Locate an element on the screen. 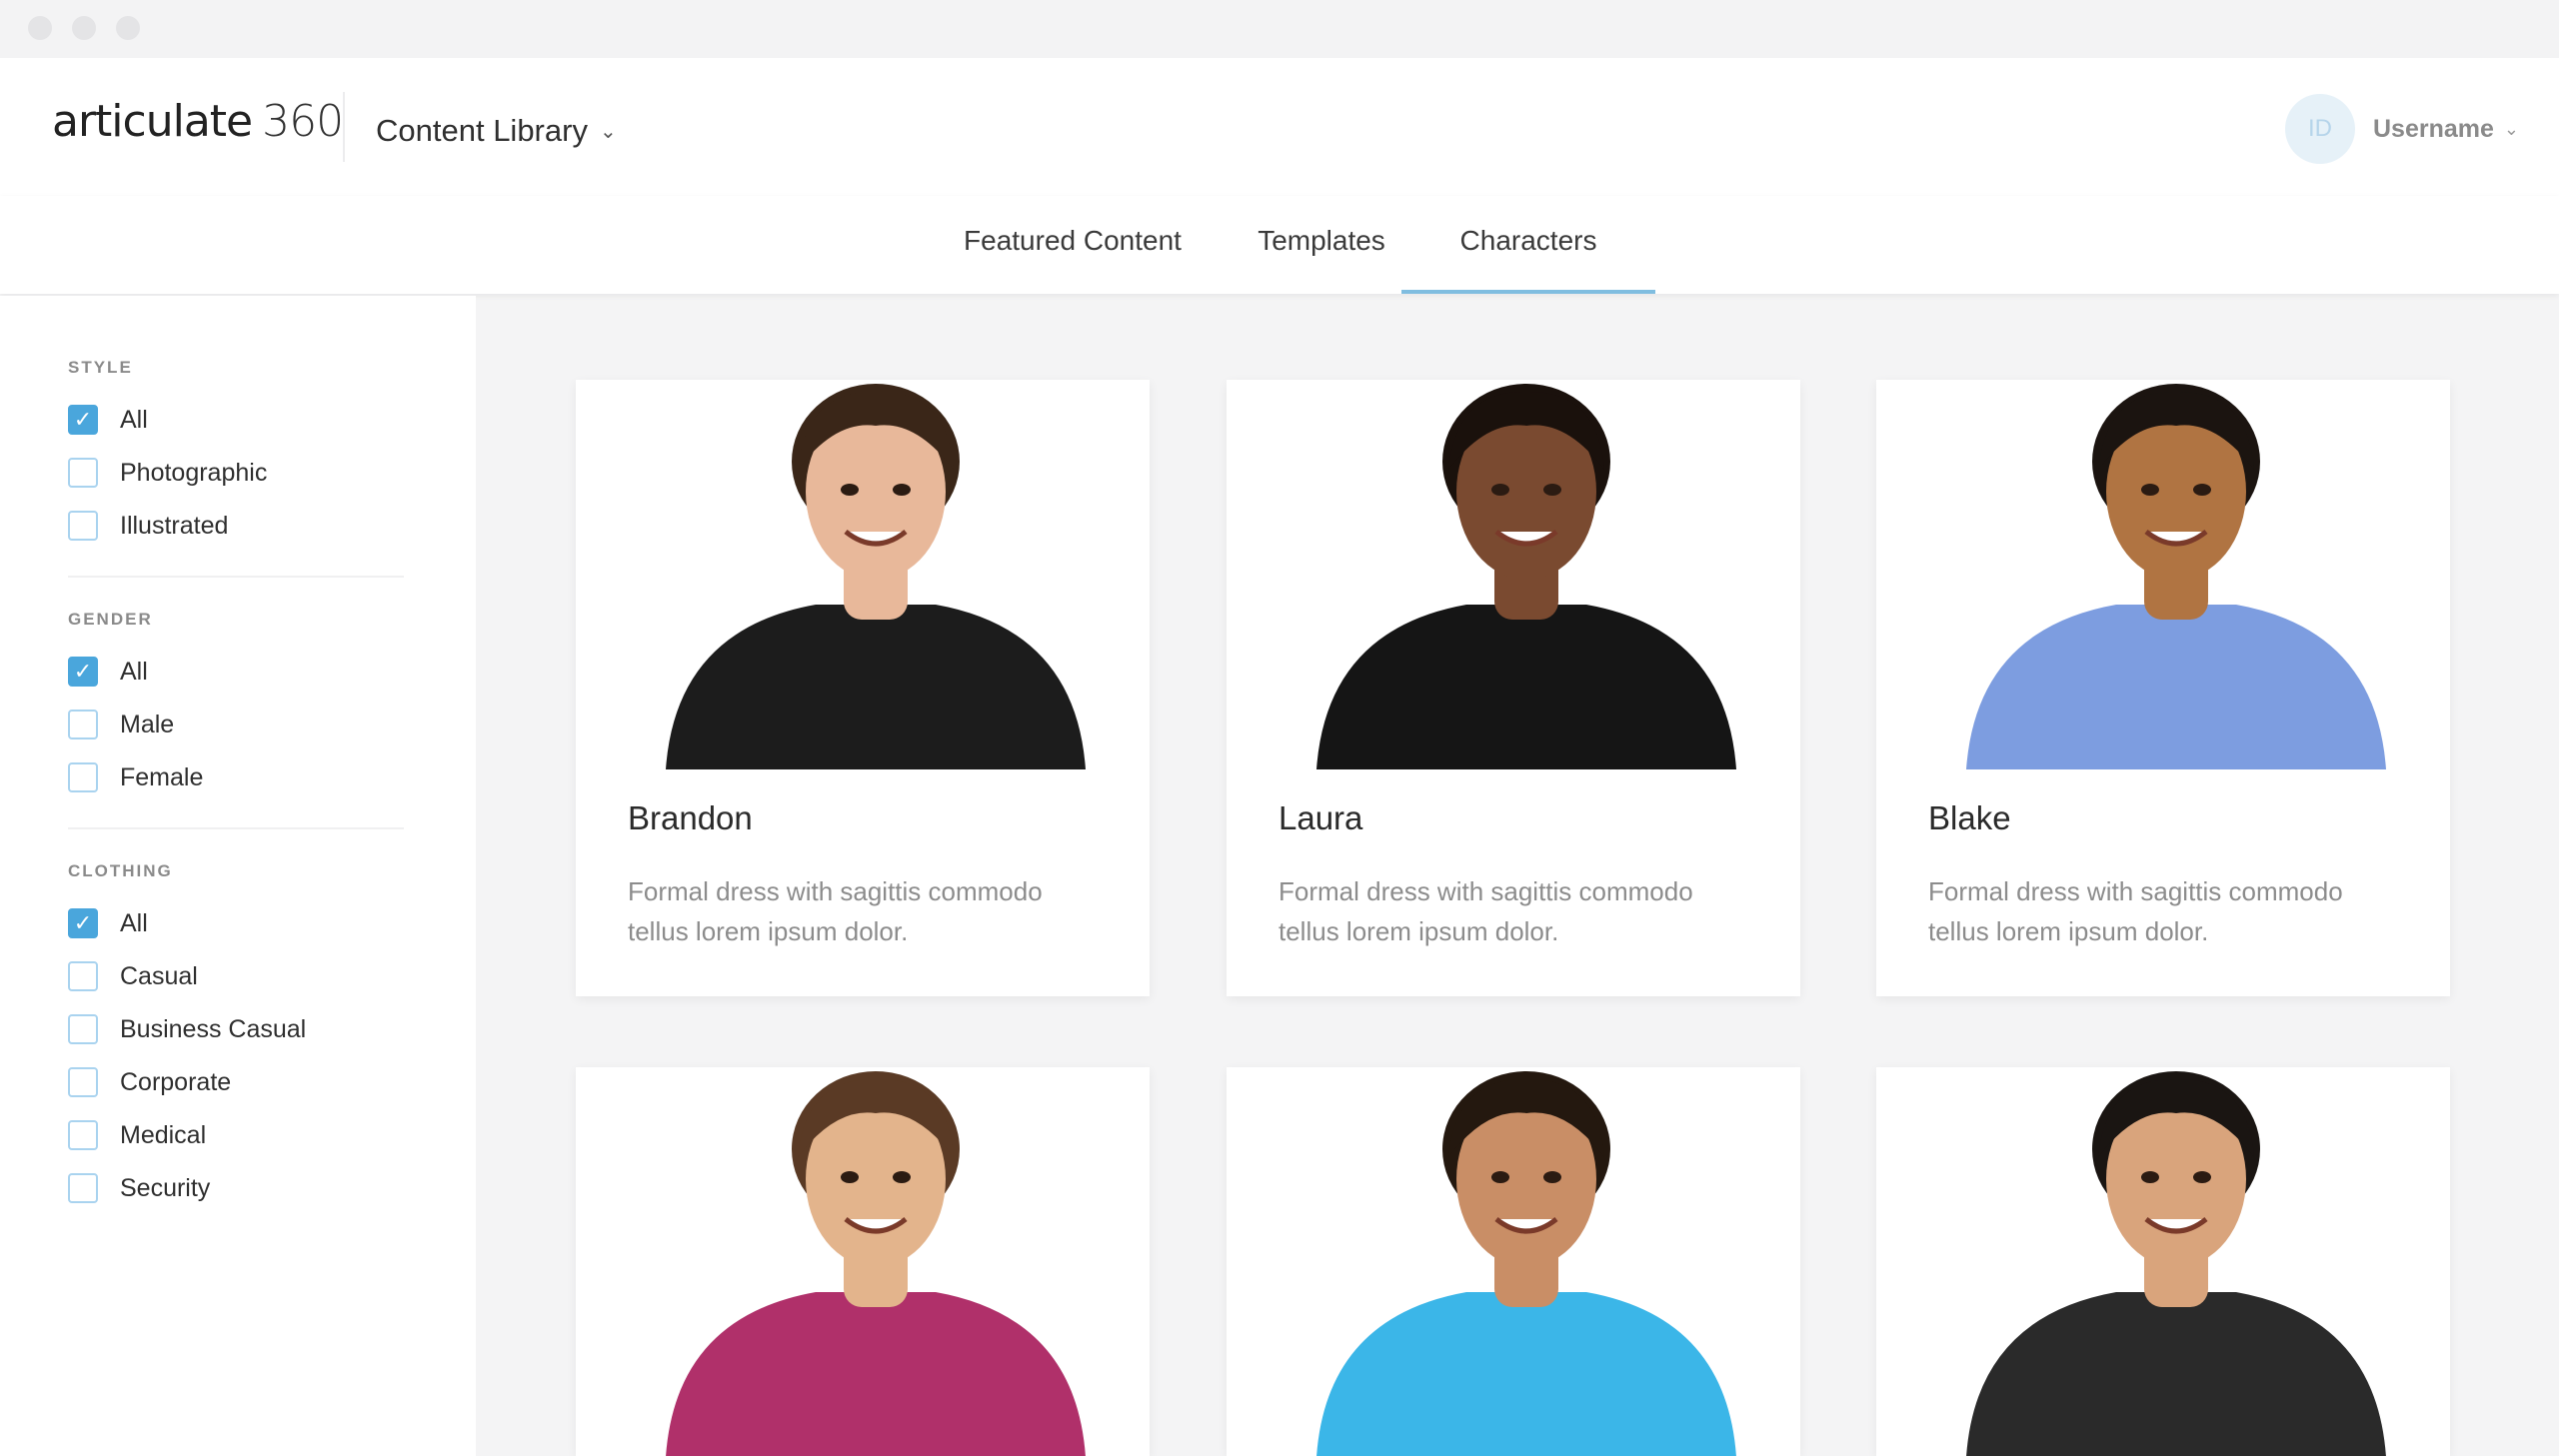 The image size is (2559, 1456). filter-label: Male is located at coordinates (147, 724).